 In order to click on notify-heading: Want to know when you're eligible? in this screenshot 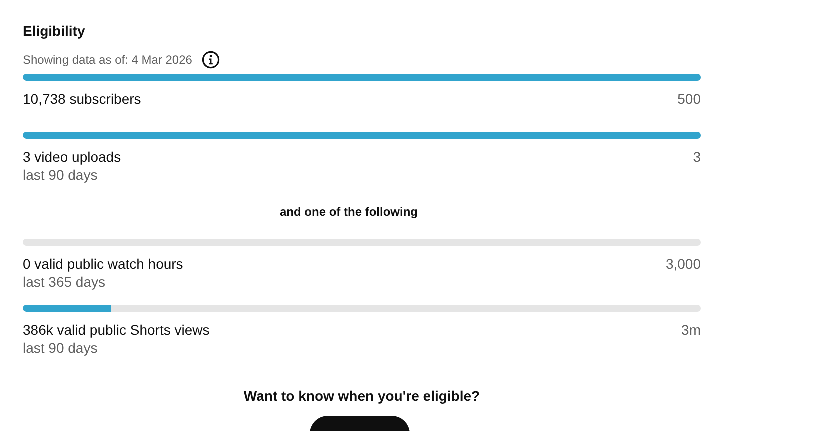, I will do `click(362, 396)`.